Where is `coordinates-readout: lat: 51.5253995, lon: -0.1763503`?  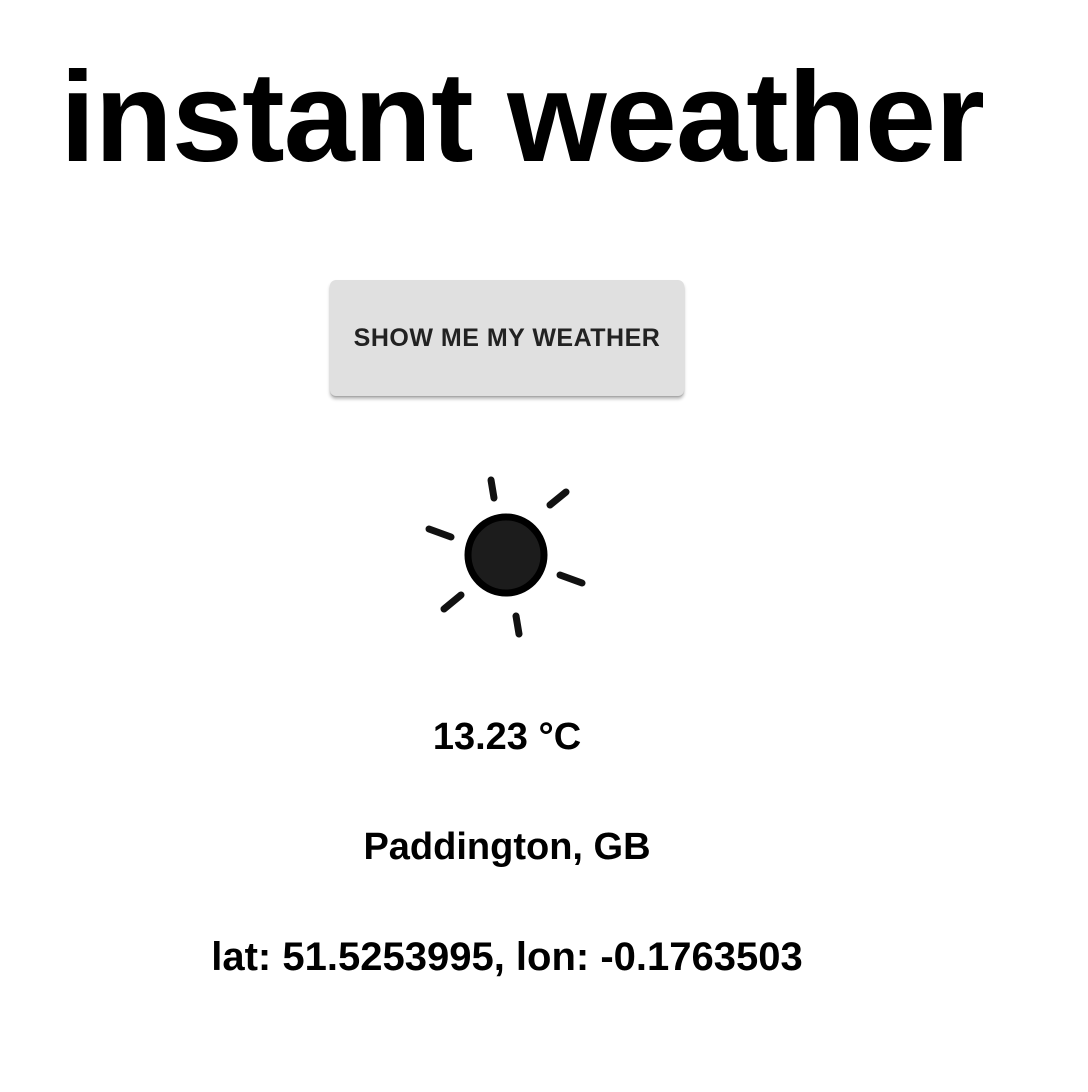
coordinates-readout: lat: 51.5253995, lon: -0.1763503 is located at coordinates (507, 957).